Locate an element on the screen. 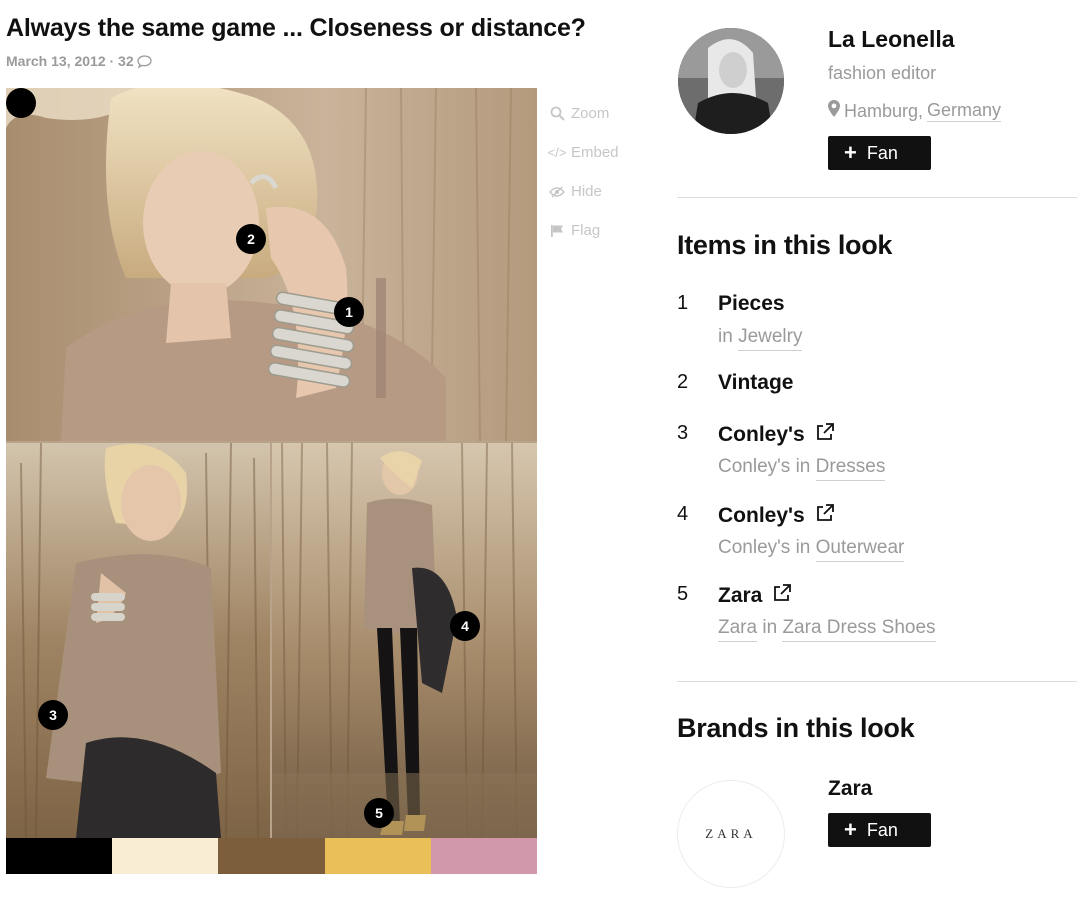 The width and height of the screenshot is (1077, 897). item-number: 1 is located at coordinates (683, 303).